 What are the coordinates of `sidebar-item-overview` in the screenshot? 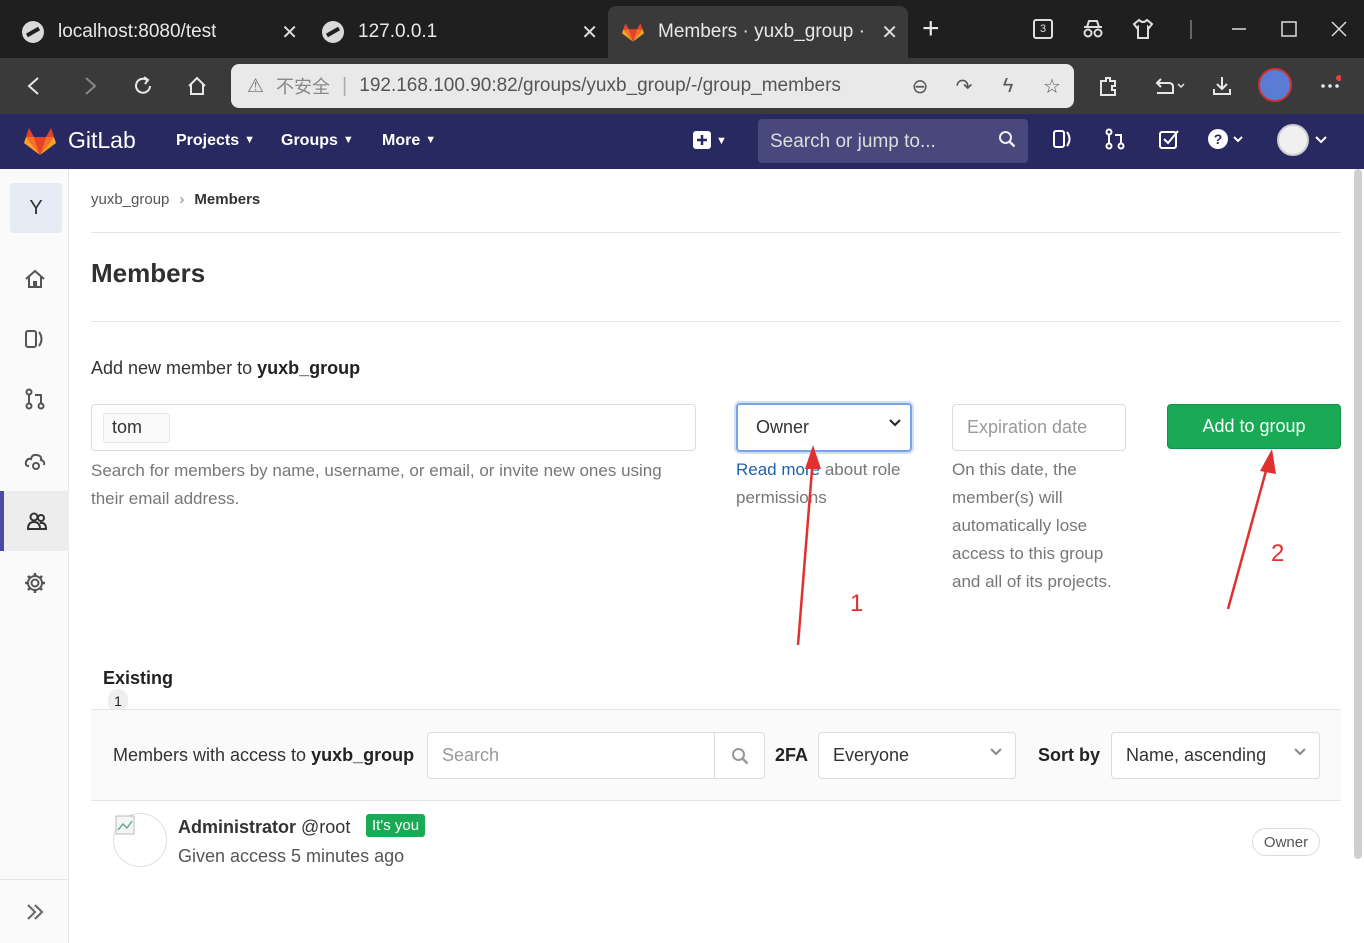 It's located at (34, 279).